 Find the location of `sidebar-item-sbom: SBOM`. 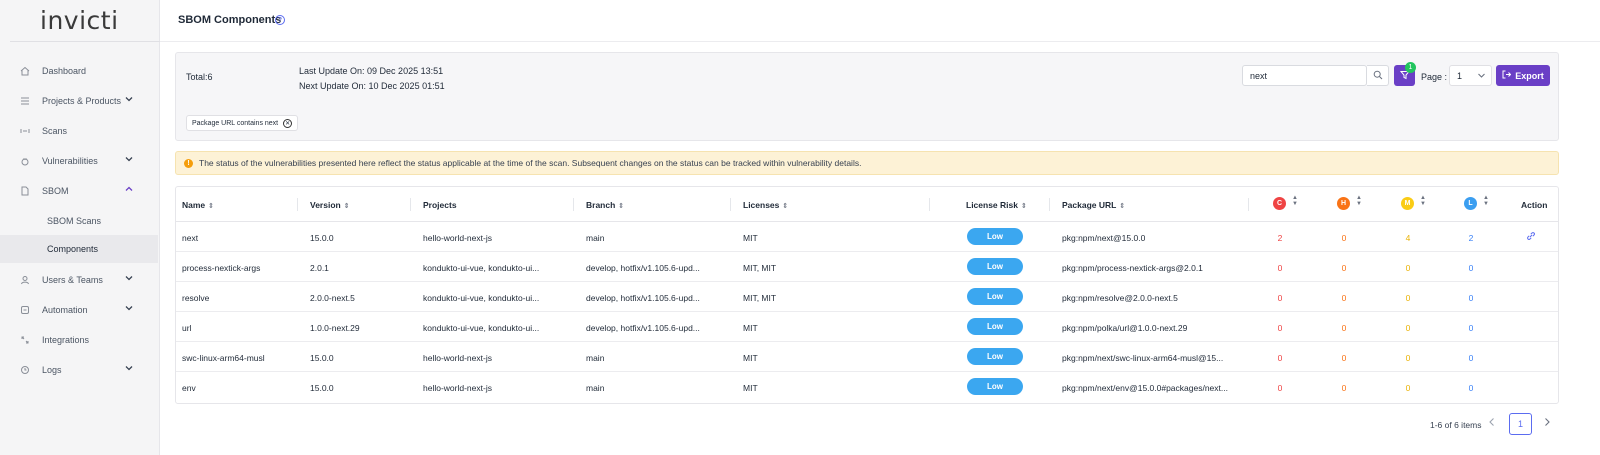

sidebar-item-sbom: SBOM is located at coordinates (79, 191).